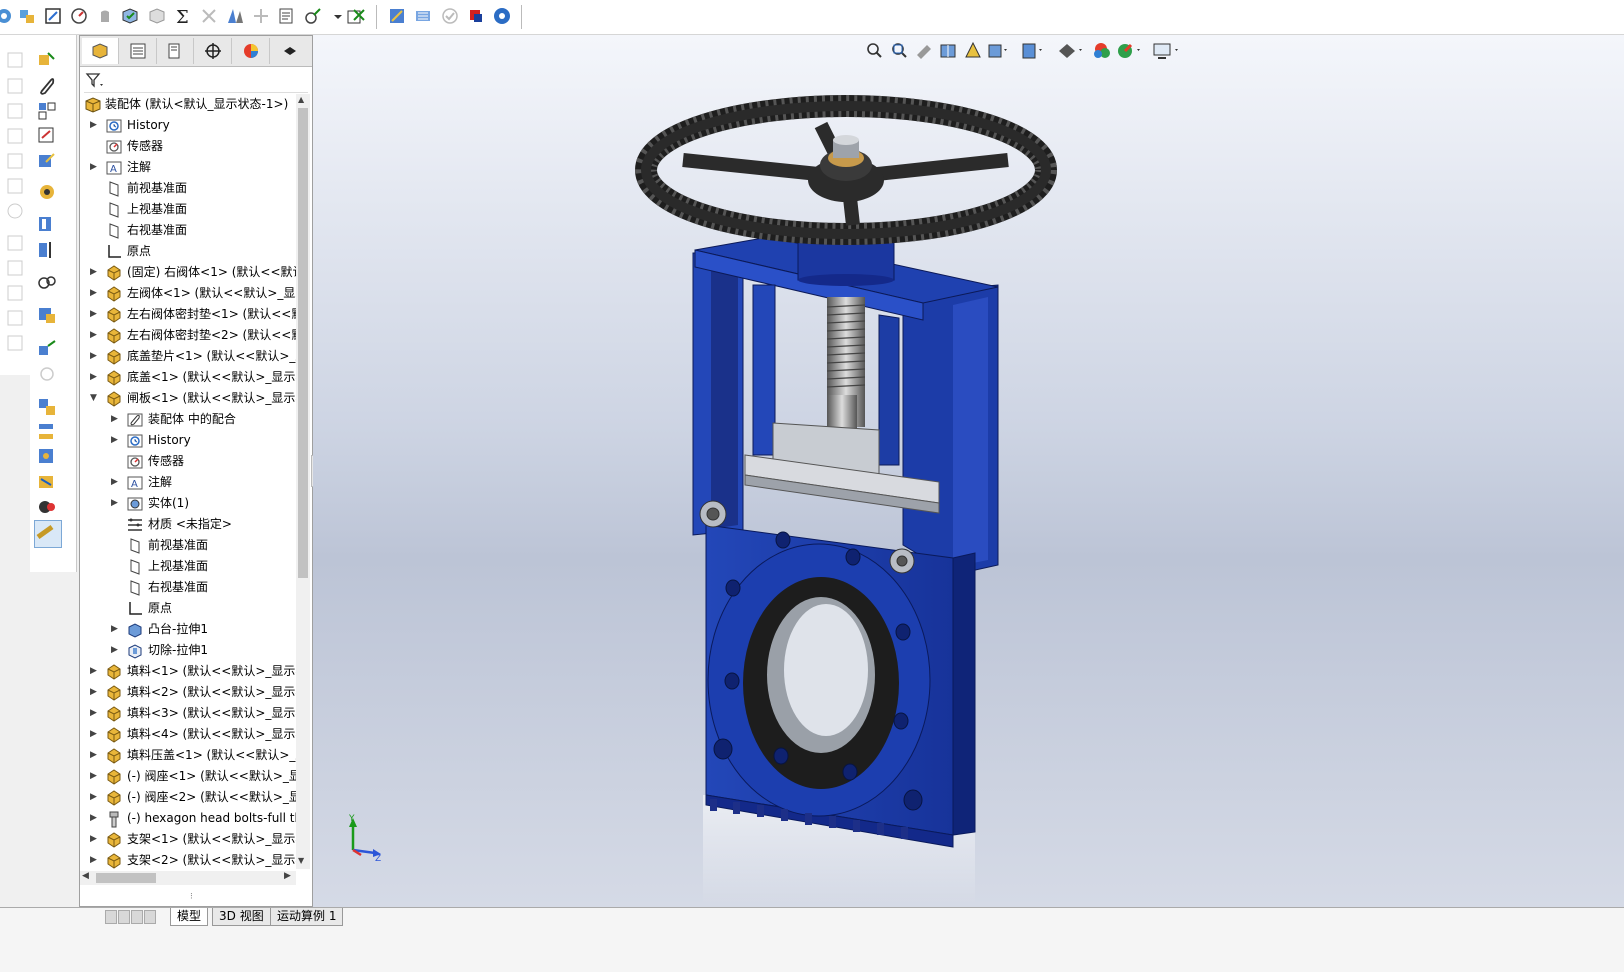  I want to click on filter-icon, so click(96, 81).